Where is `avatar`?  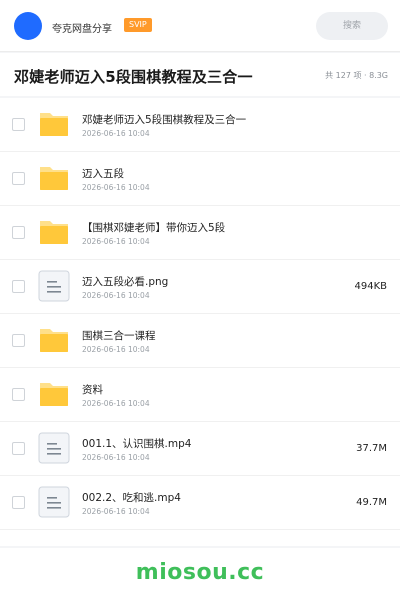 avatar is located at coordinates (28, 26).